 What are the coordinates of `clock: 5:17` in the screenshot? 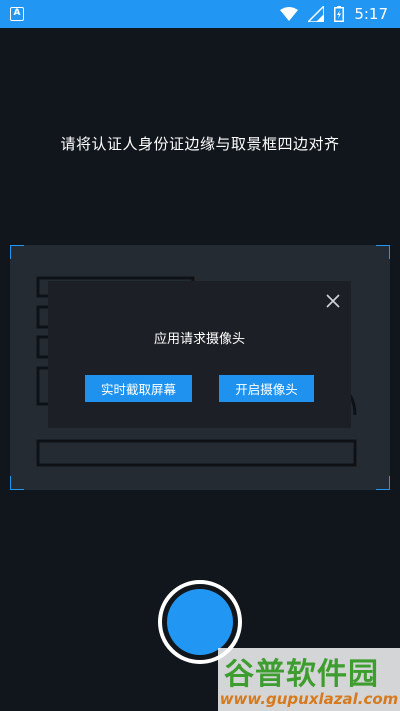 It's located at (371, 14).